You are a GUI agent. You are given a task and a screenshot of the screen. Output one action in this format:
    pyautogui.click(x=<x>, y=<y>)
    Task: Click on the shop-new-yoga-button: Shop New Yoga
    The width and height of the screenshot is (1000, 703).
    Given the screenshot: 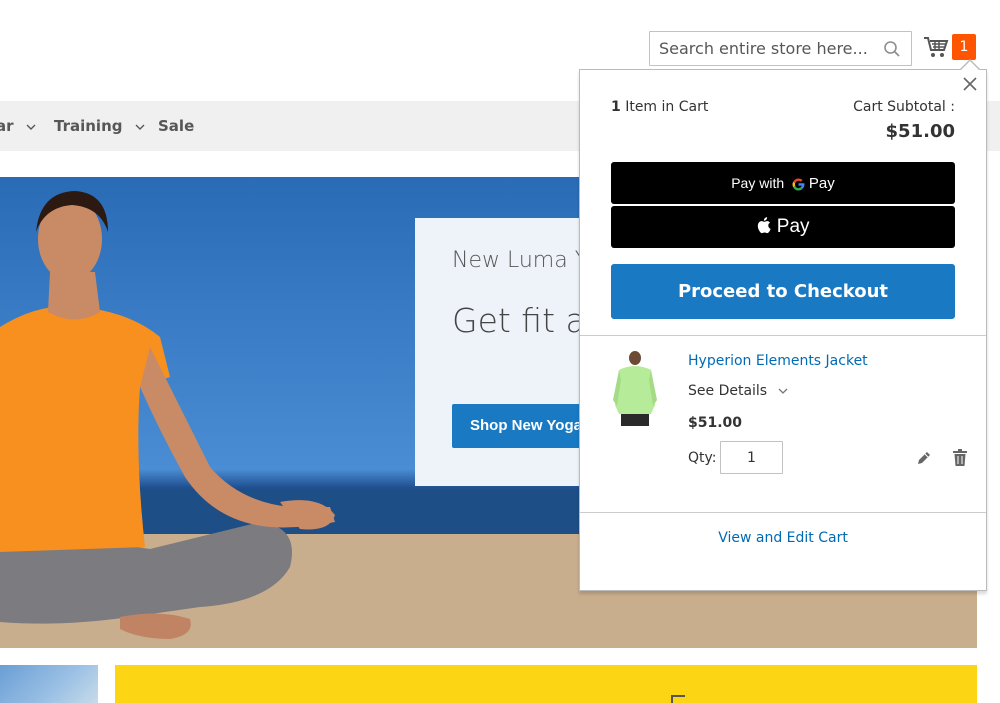 What is the action you would take?
    pyautogui.click(x=526, y=426)
    